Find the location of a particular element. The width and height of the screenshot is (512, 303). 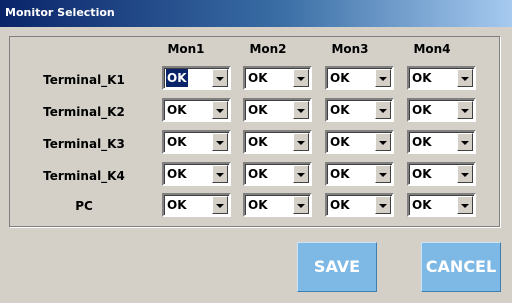

monitor-select-terminal-k4-mon3: OK is located at coordinates (359, 174).